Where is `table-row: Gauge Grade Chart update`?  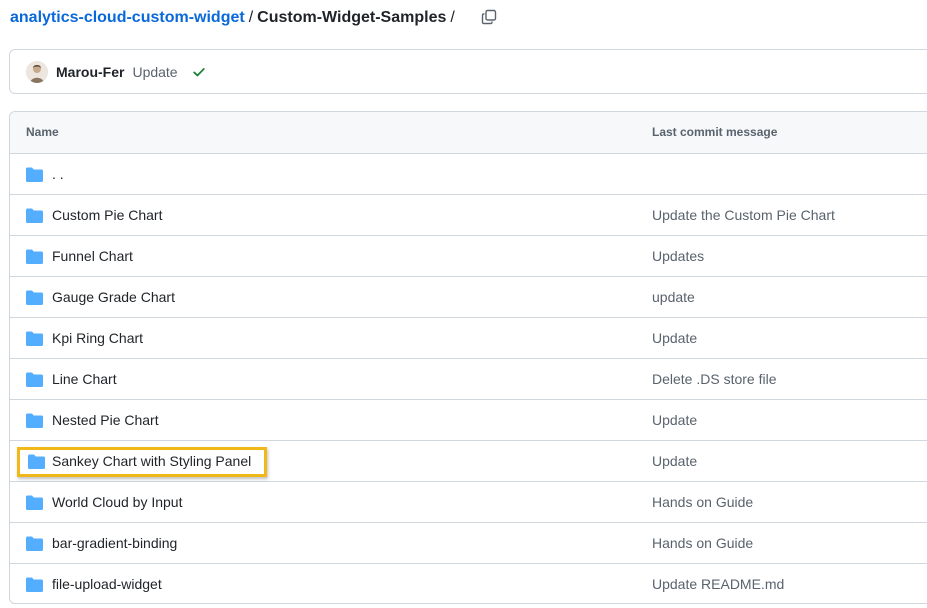 table-row: Gauge Grade Chart update is located at coordinates (468, 297).